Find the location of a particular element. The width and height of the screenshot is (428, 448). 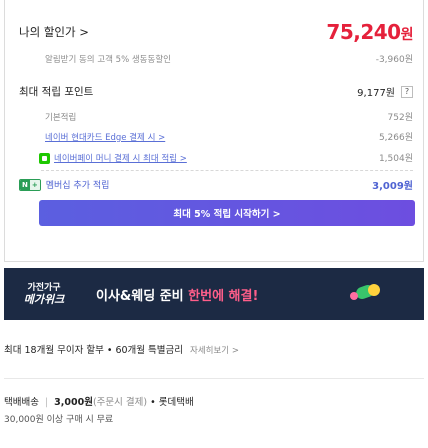

naver-plus-badge-icon: N + is located at coordinates (30, 184).